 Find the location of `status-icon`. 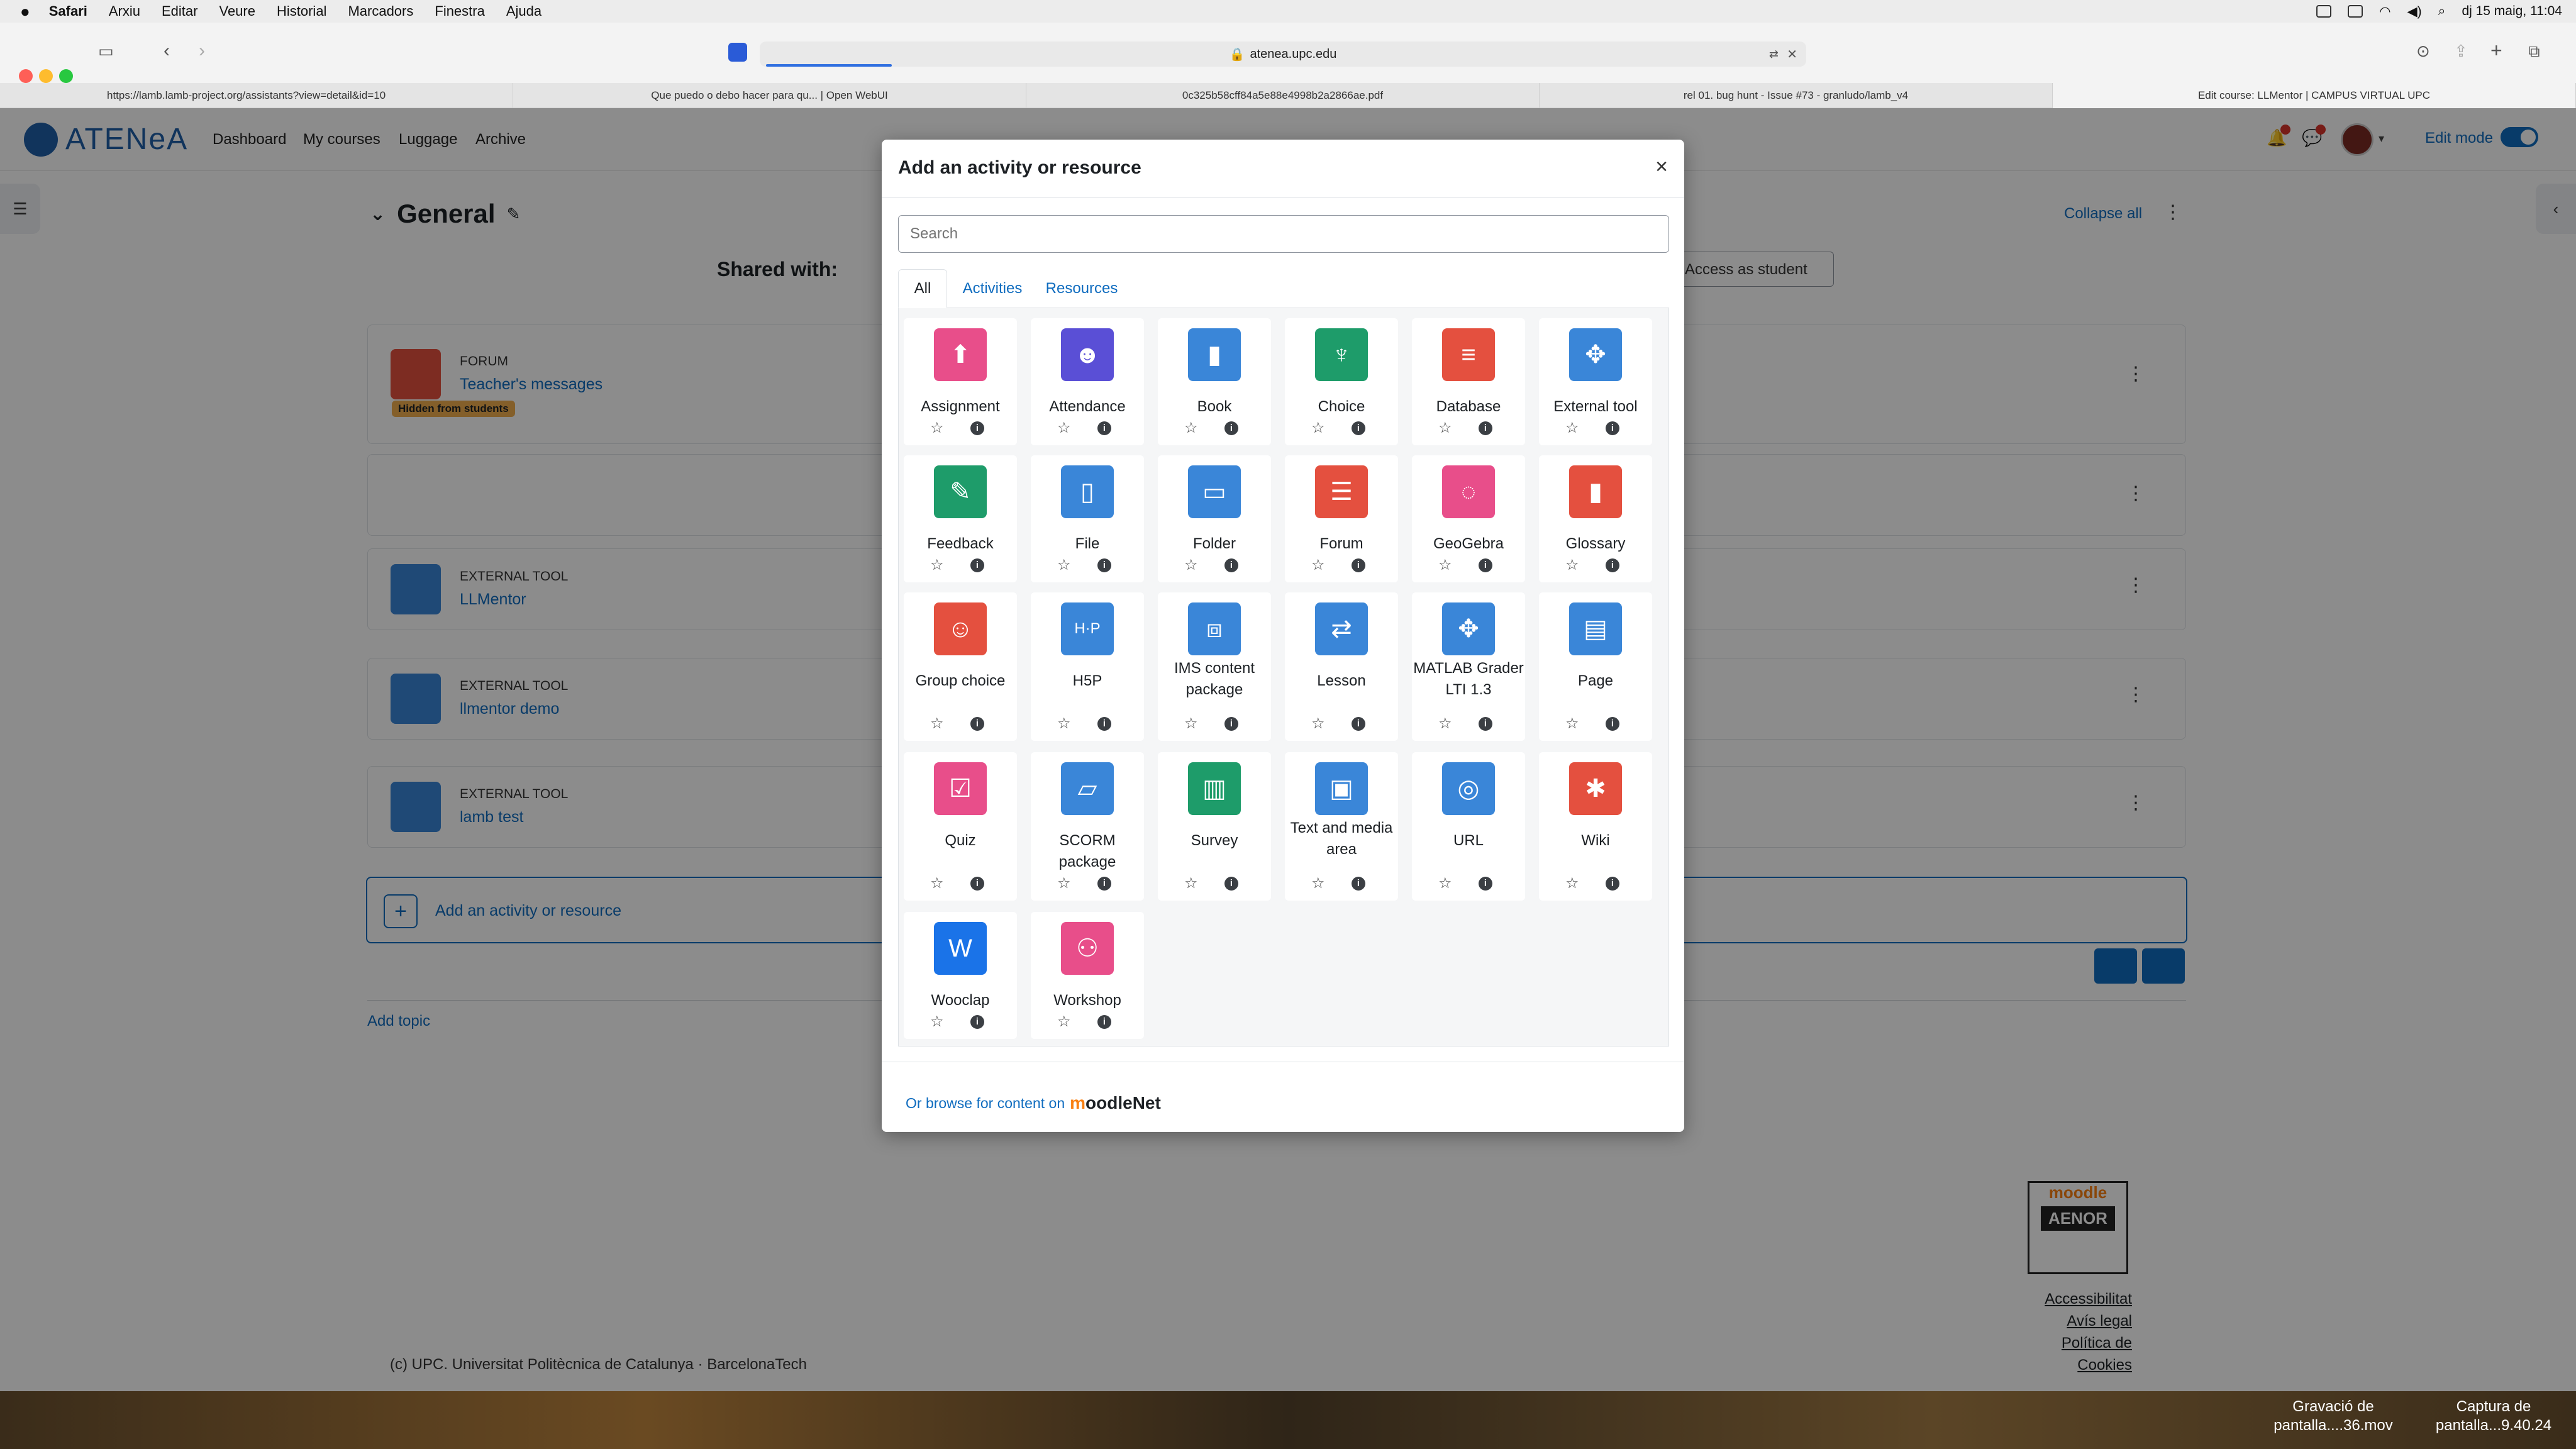

status-icon is located at coordinates (2355, 11).